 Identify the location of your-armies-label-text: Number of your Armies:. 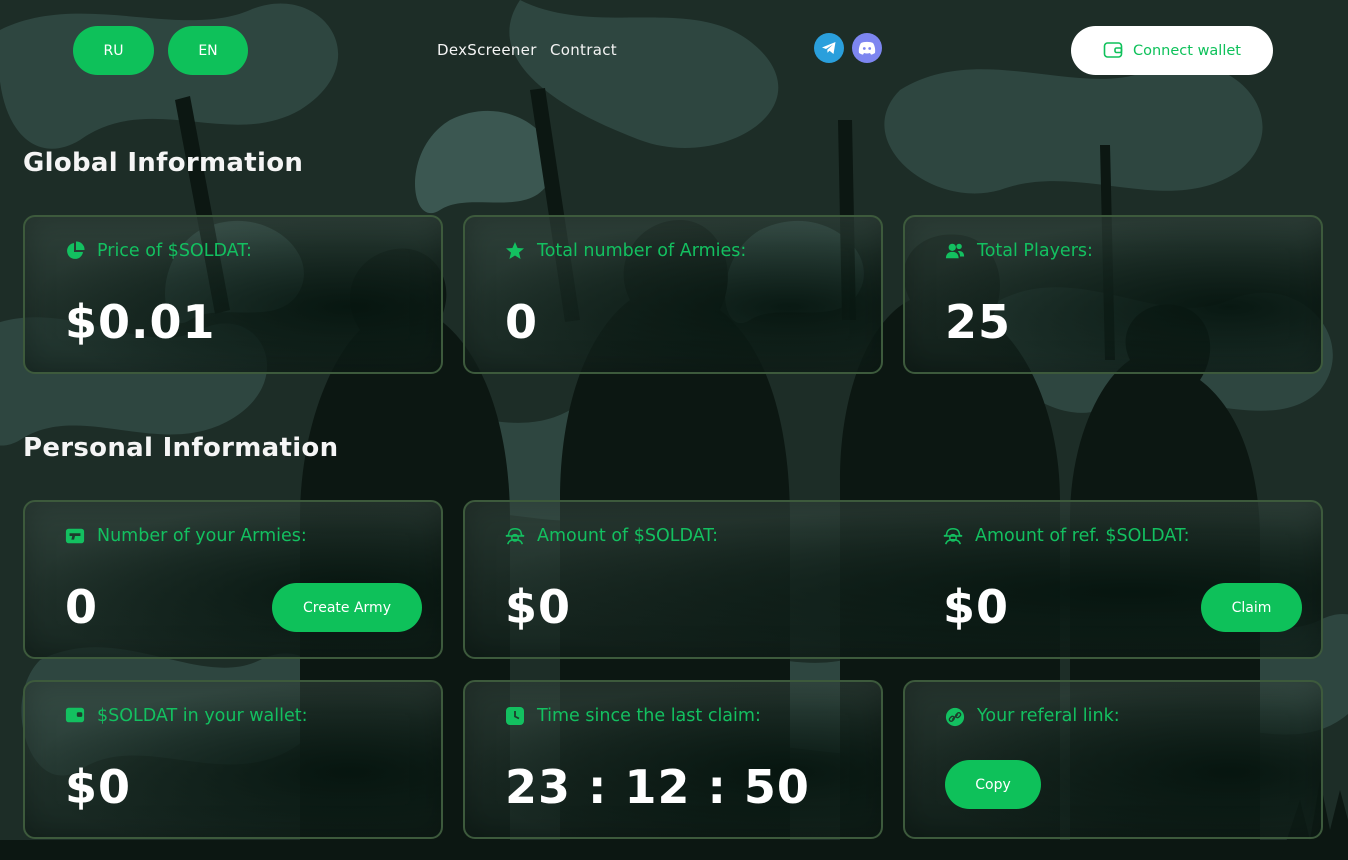
(202, 536).